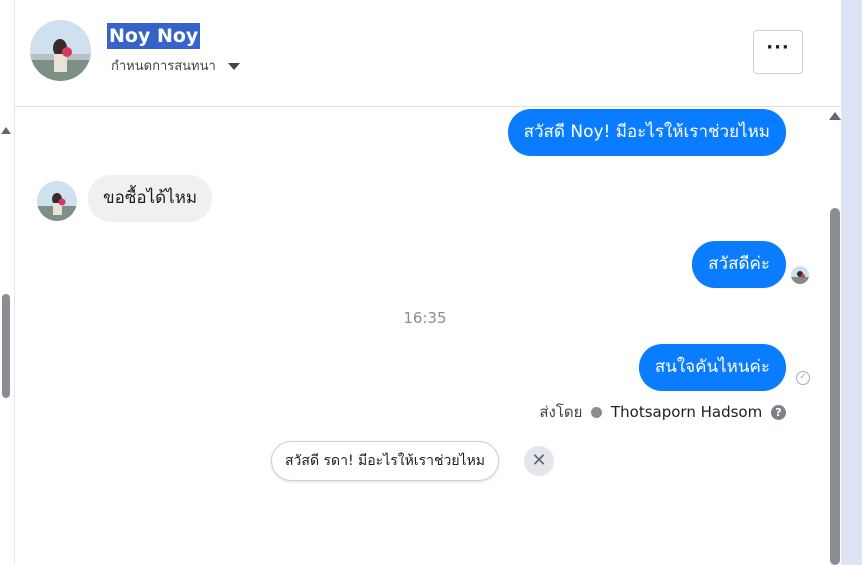 This screenshot has height=565, width=862. What do you see at coordinates (800, 275) in the screenshot?
I see `seen-avatar` at bounding box center [800, 275].